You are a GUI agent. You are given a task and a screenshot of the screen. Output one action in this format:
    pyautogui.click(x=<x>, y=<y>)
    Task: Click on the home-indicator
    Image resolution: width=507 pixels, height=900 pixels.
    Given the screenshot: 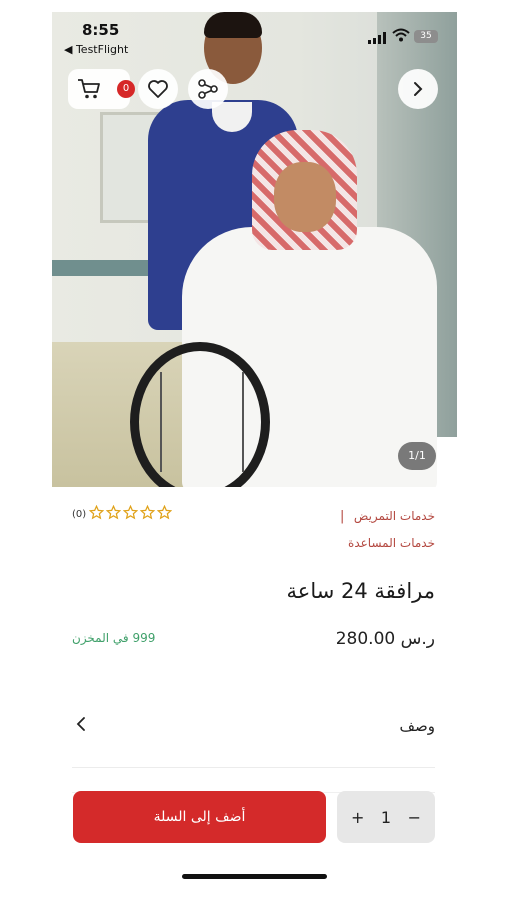 What is the action you would take?
    pyautogui.click(x=254, y=876)
    